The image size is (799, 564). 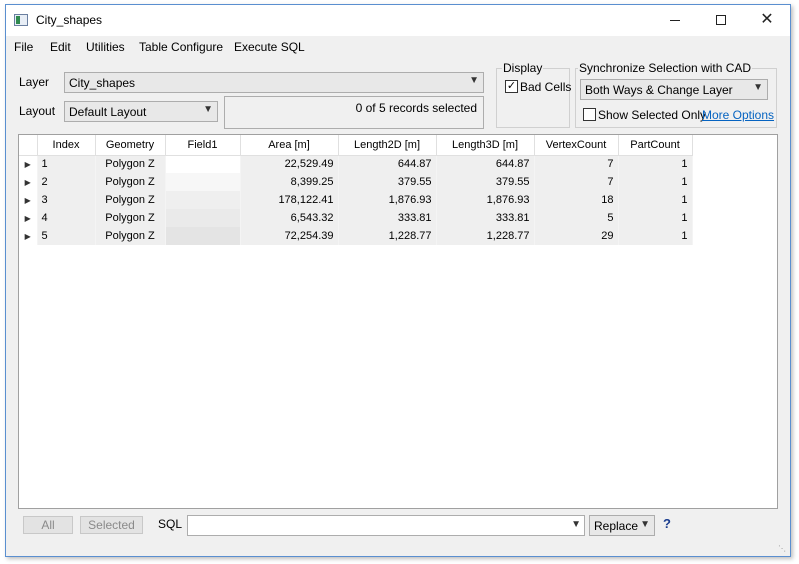 I want to click on sync-group-title: Synchronize Selection with CAD, so click(x=665, y=68).